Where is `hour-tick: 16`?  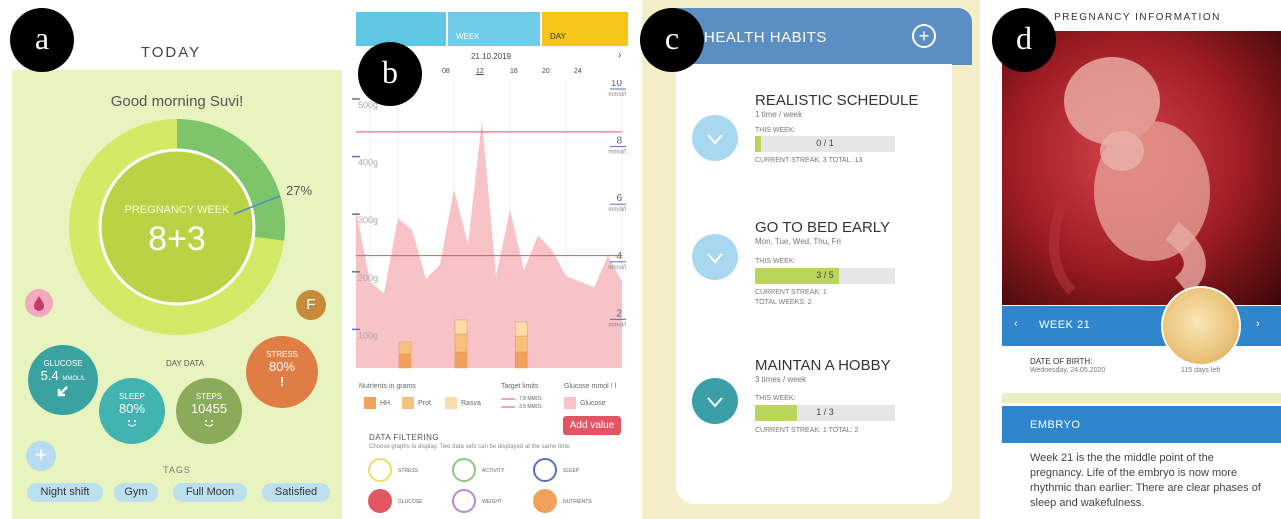
hour-tick: 16 is located at coordinates (514, 71).